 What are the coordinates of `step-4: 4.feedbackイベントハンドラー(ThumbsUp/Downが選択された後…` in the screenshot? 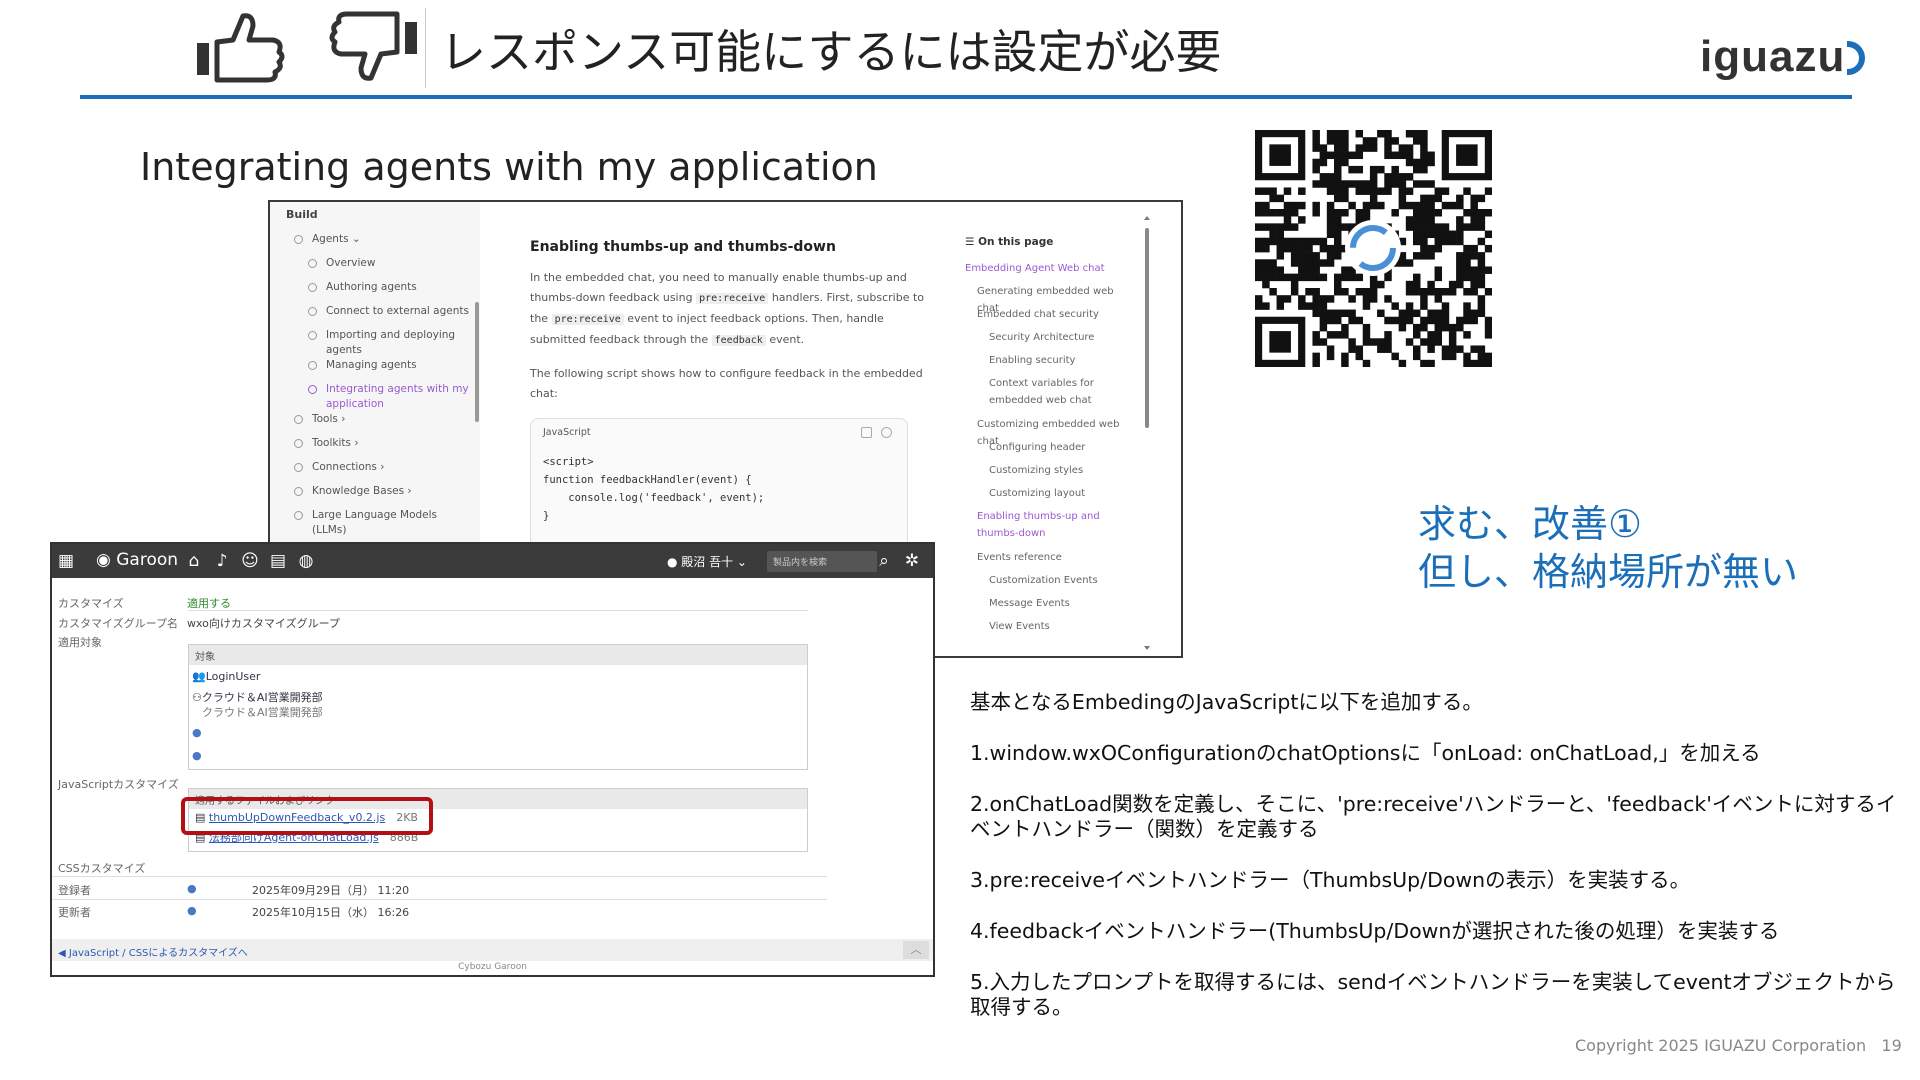 It's located at (1375, 931).